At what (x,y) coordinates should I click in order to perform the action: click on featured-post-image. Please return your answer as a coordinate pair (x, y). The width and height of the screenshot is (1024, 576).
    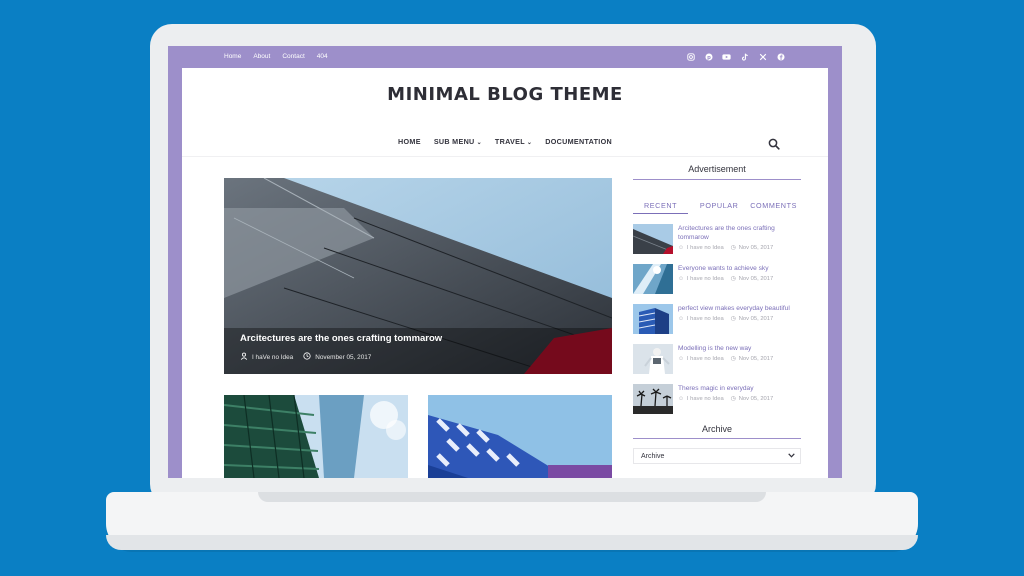
    Looking at the image, I should click on (418, 276).